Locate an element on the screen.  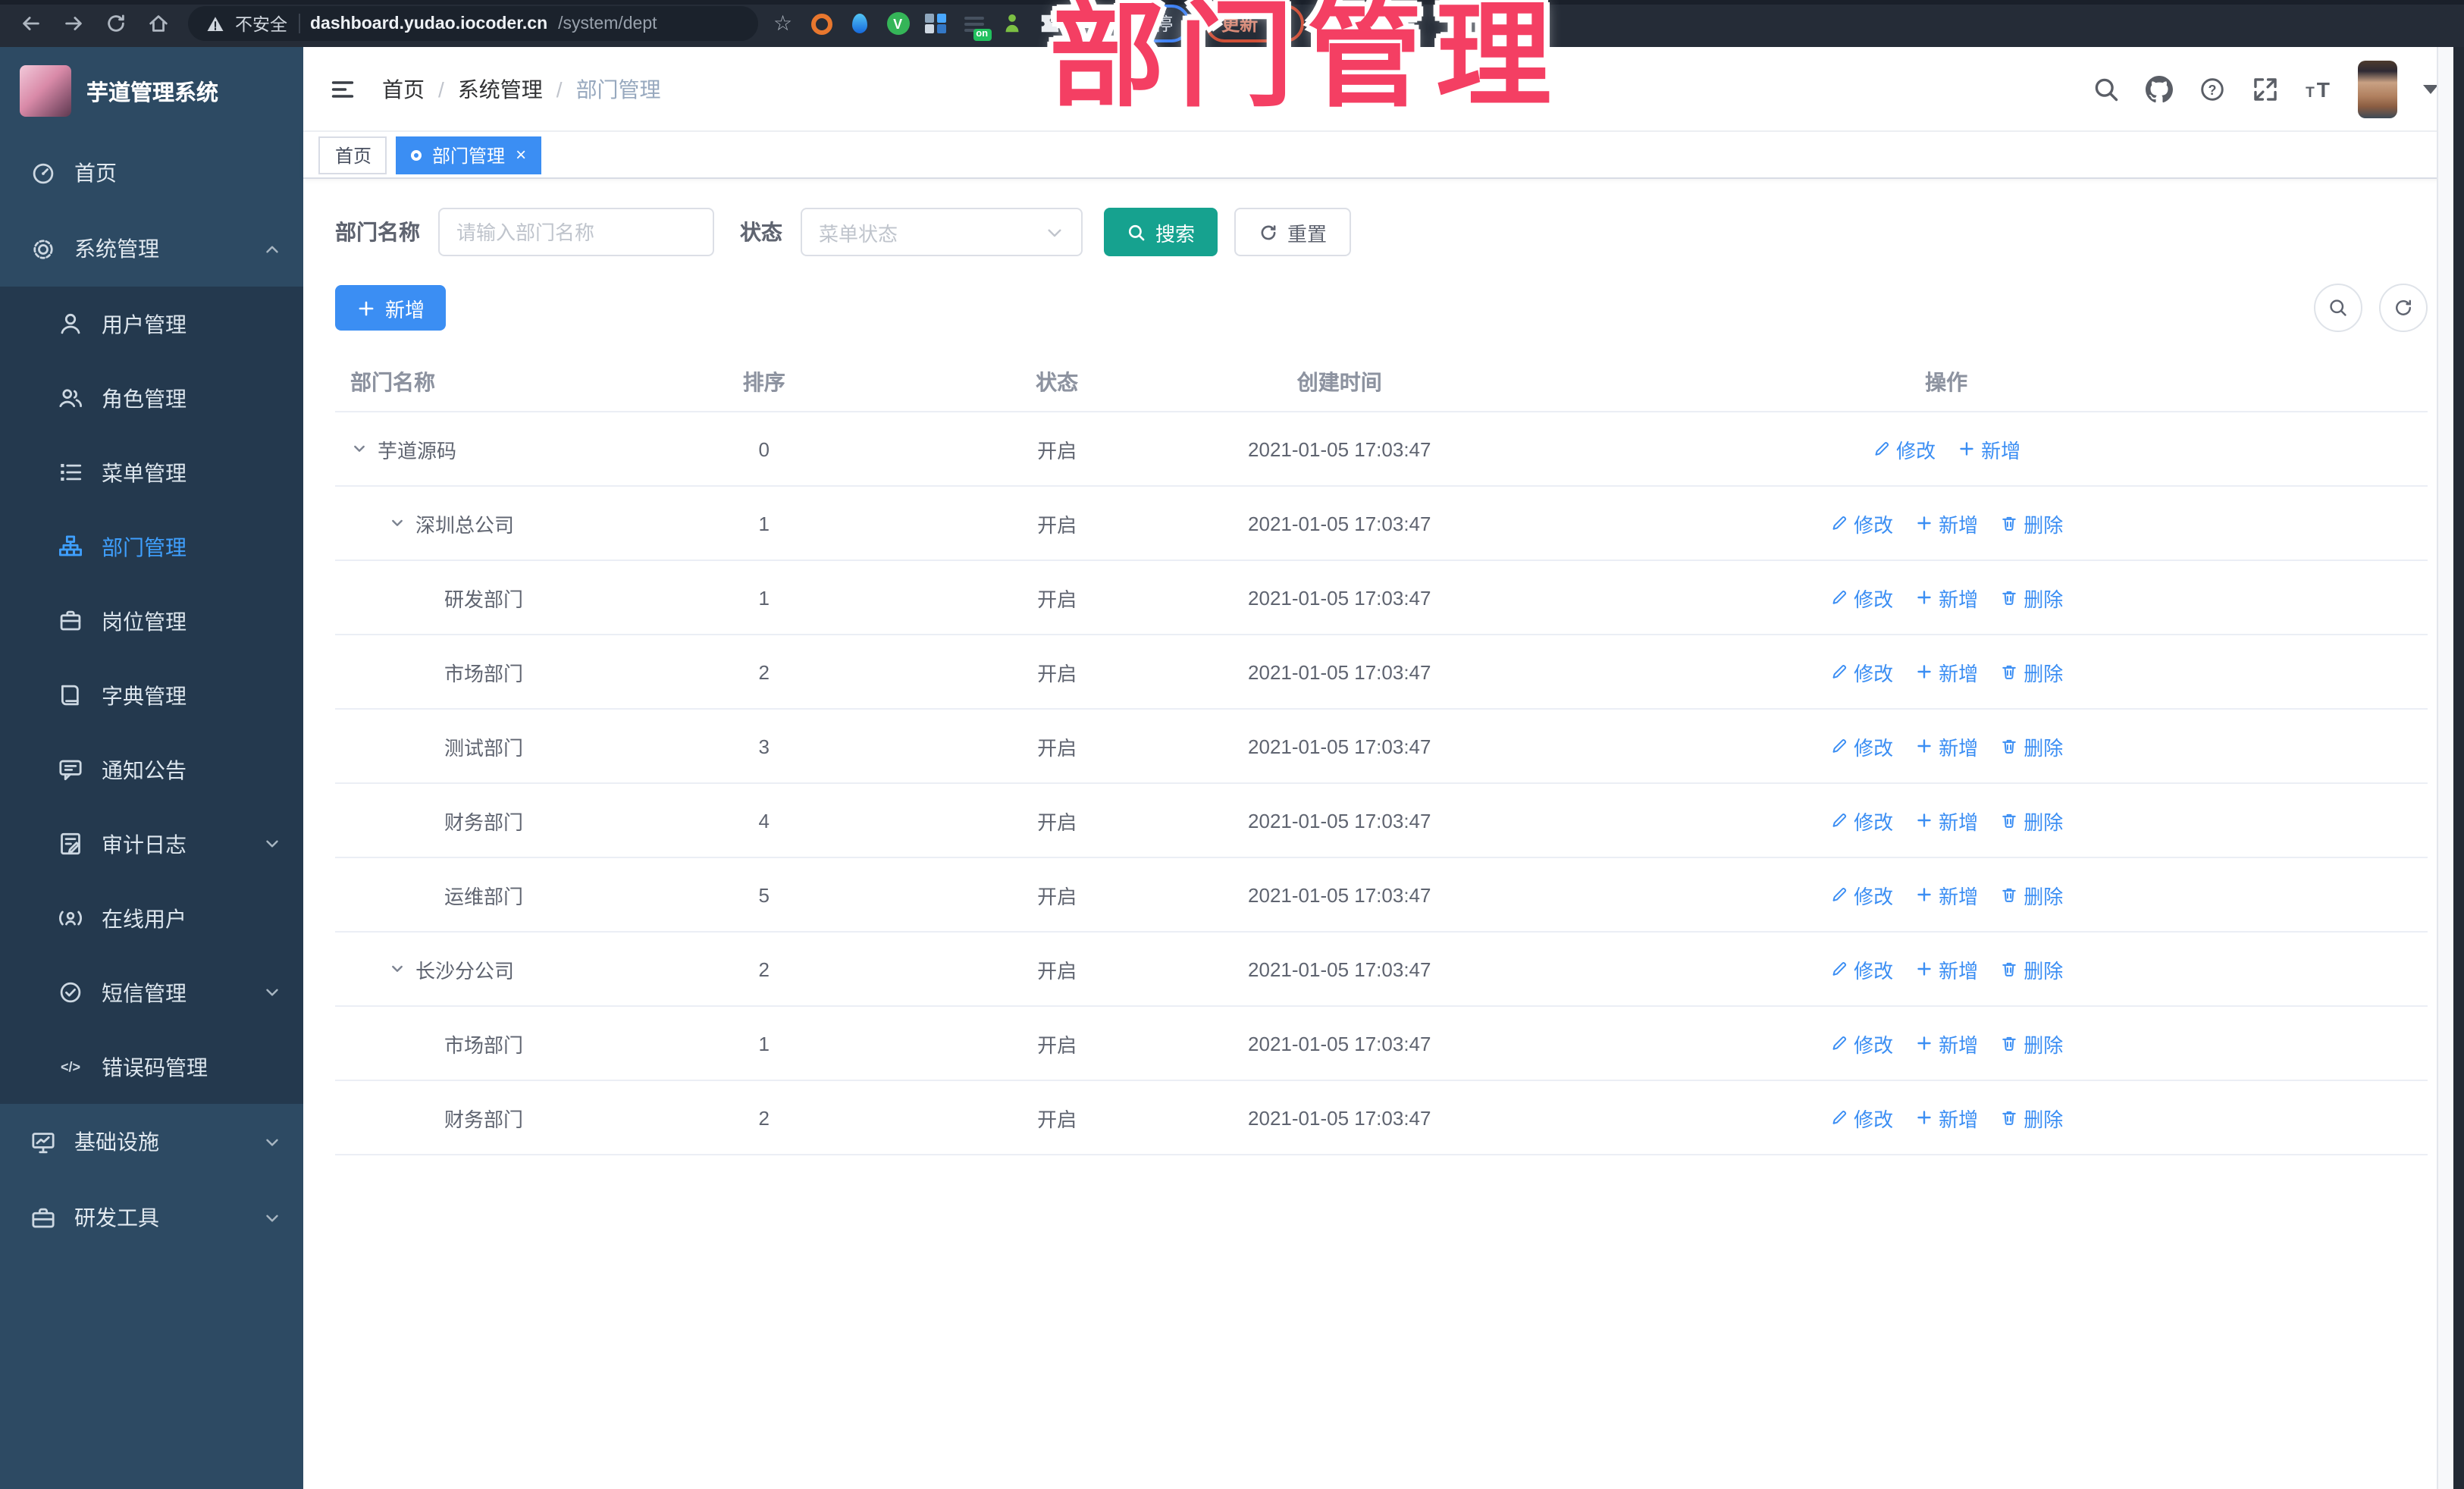
sidebar-item-dept: 部门管理 is located at coordinates (151, 546).